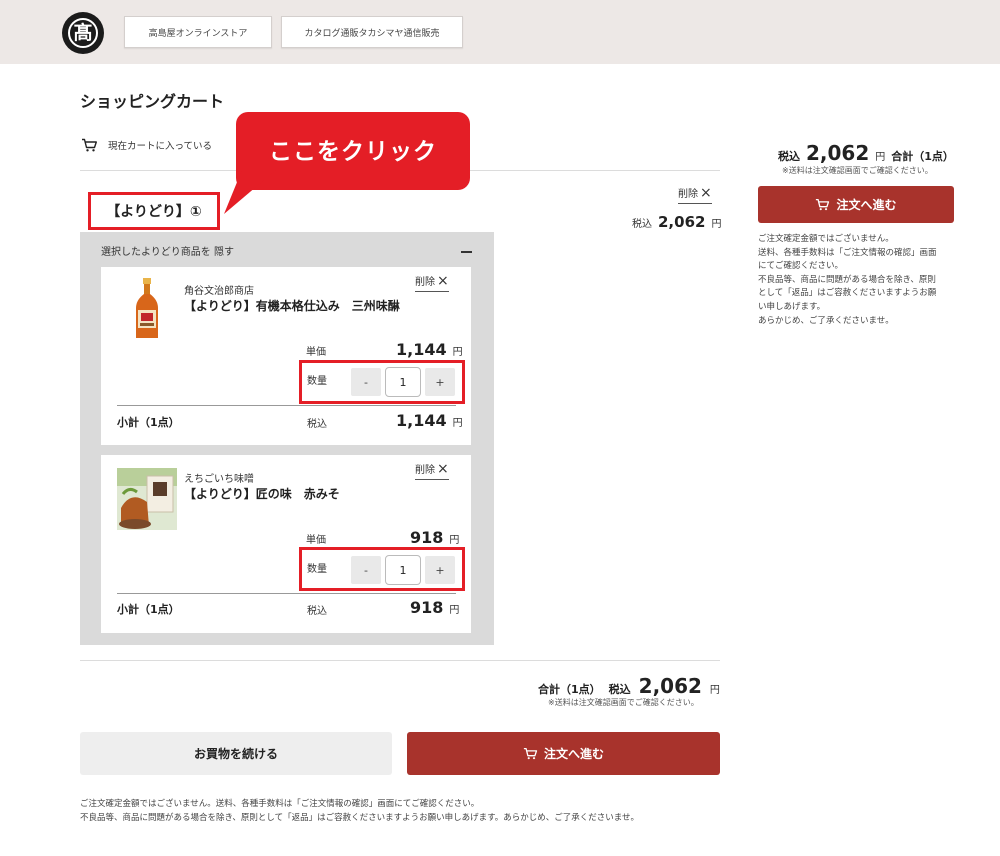 The width and height of the screenshot is (1000, 856). Describe the element at coordinates (219, 291) in the screenshot. I see `item-shop-name: 角谷文治郎商店` at that location.